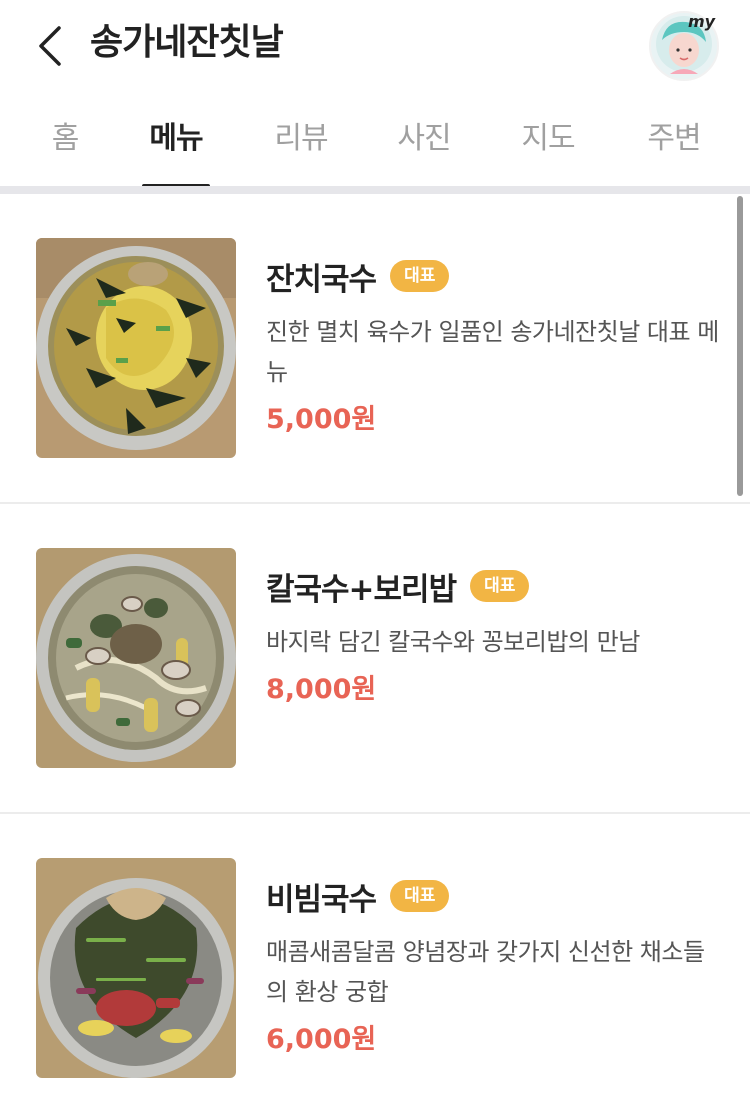 Image resolution: width=750 pixels, height=1112 pixels. I want to click on menu-description: 바지락 담긴 칼국수와 꽁보리밥의 만남, so click(453, 642).